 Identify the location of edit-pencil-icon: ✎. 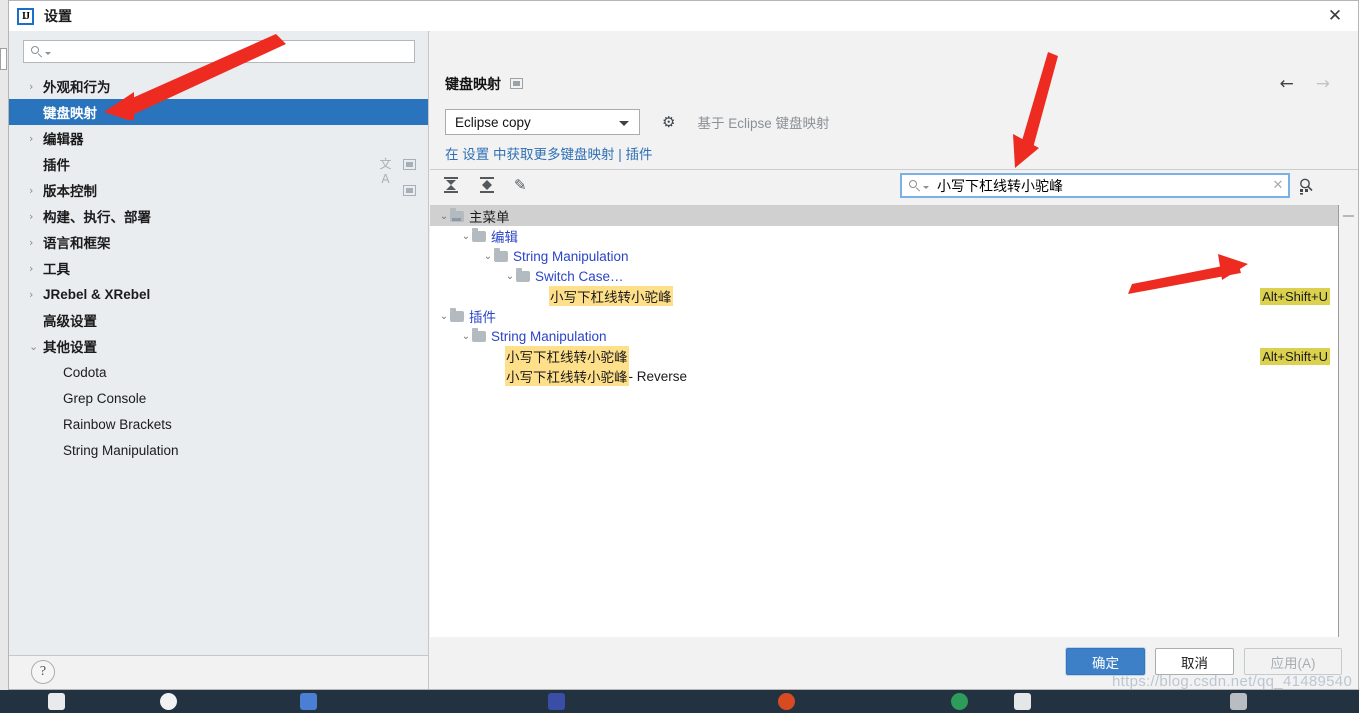
(523, 185).